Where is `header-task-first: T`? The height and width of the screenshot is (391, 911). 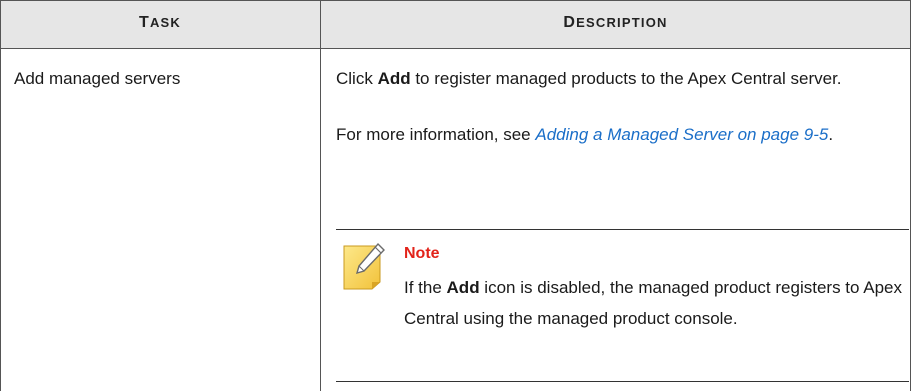 header-task-first: T is located at coordinates (144, 22).